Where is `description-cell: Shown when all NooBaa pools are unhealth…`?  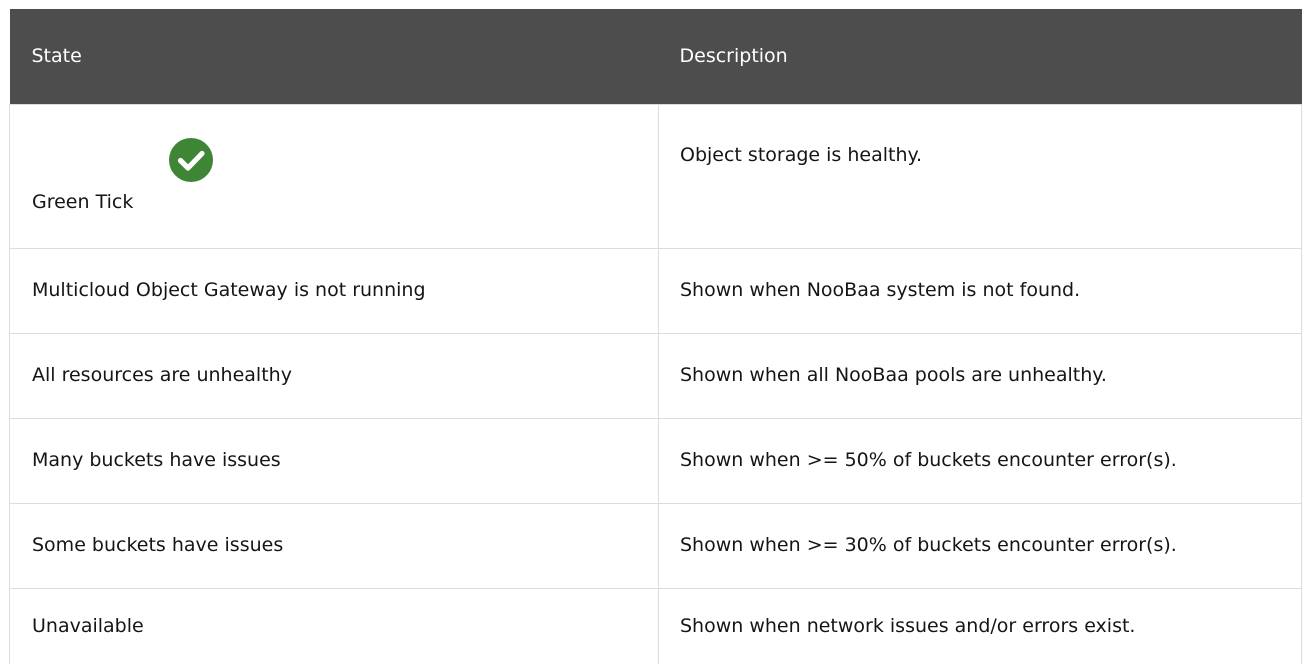 description-cell: Shown when all NooBaa pools are unhealth… is located at coordinates (980, 375).